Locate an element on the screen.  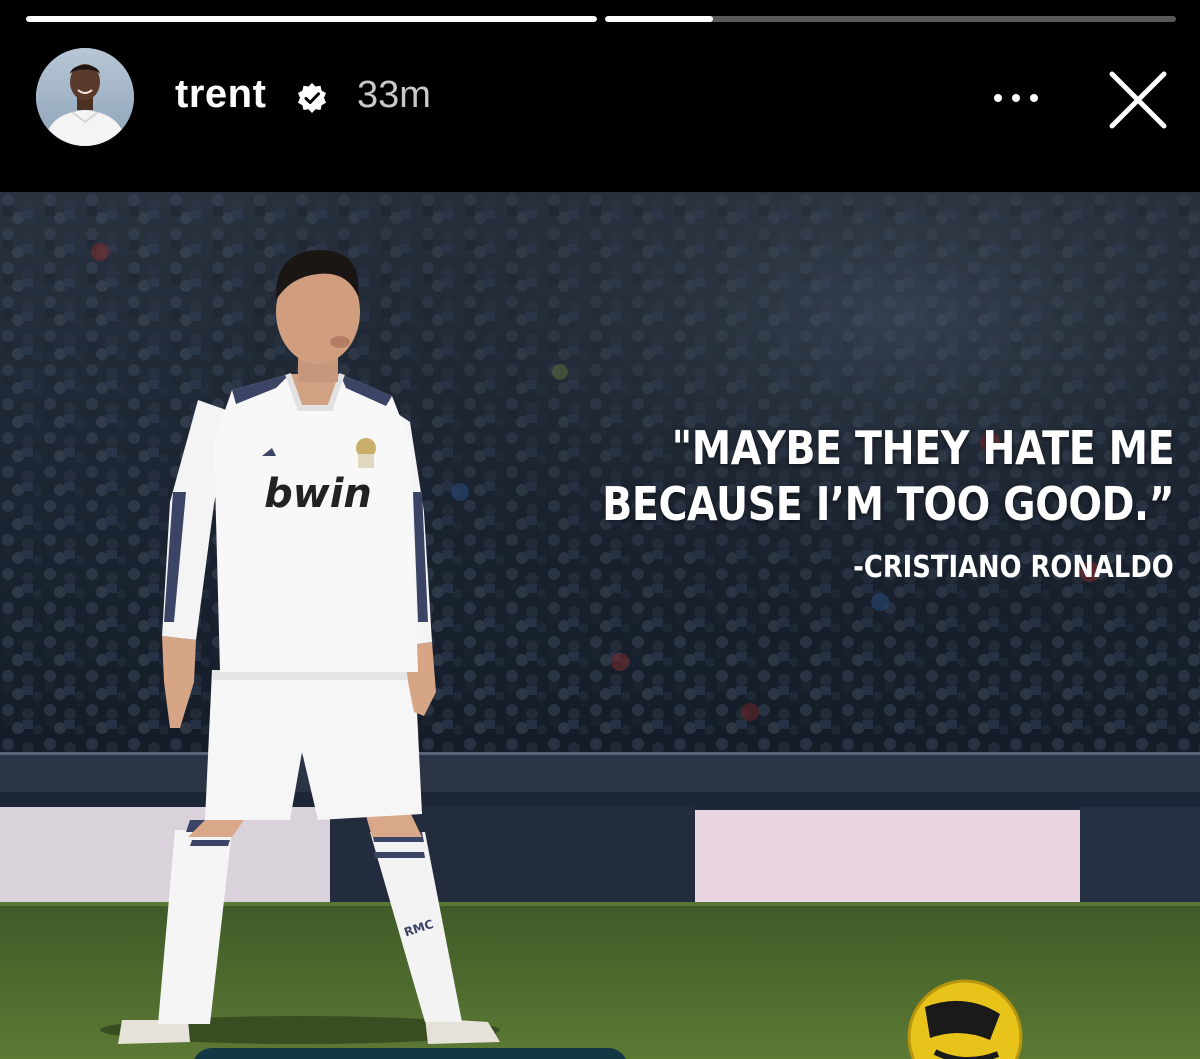
close-icon is located at coordinates (1138, 100).